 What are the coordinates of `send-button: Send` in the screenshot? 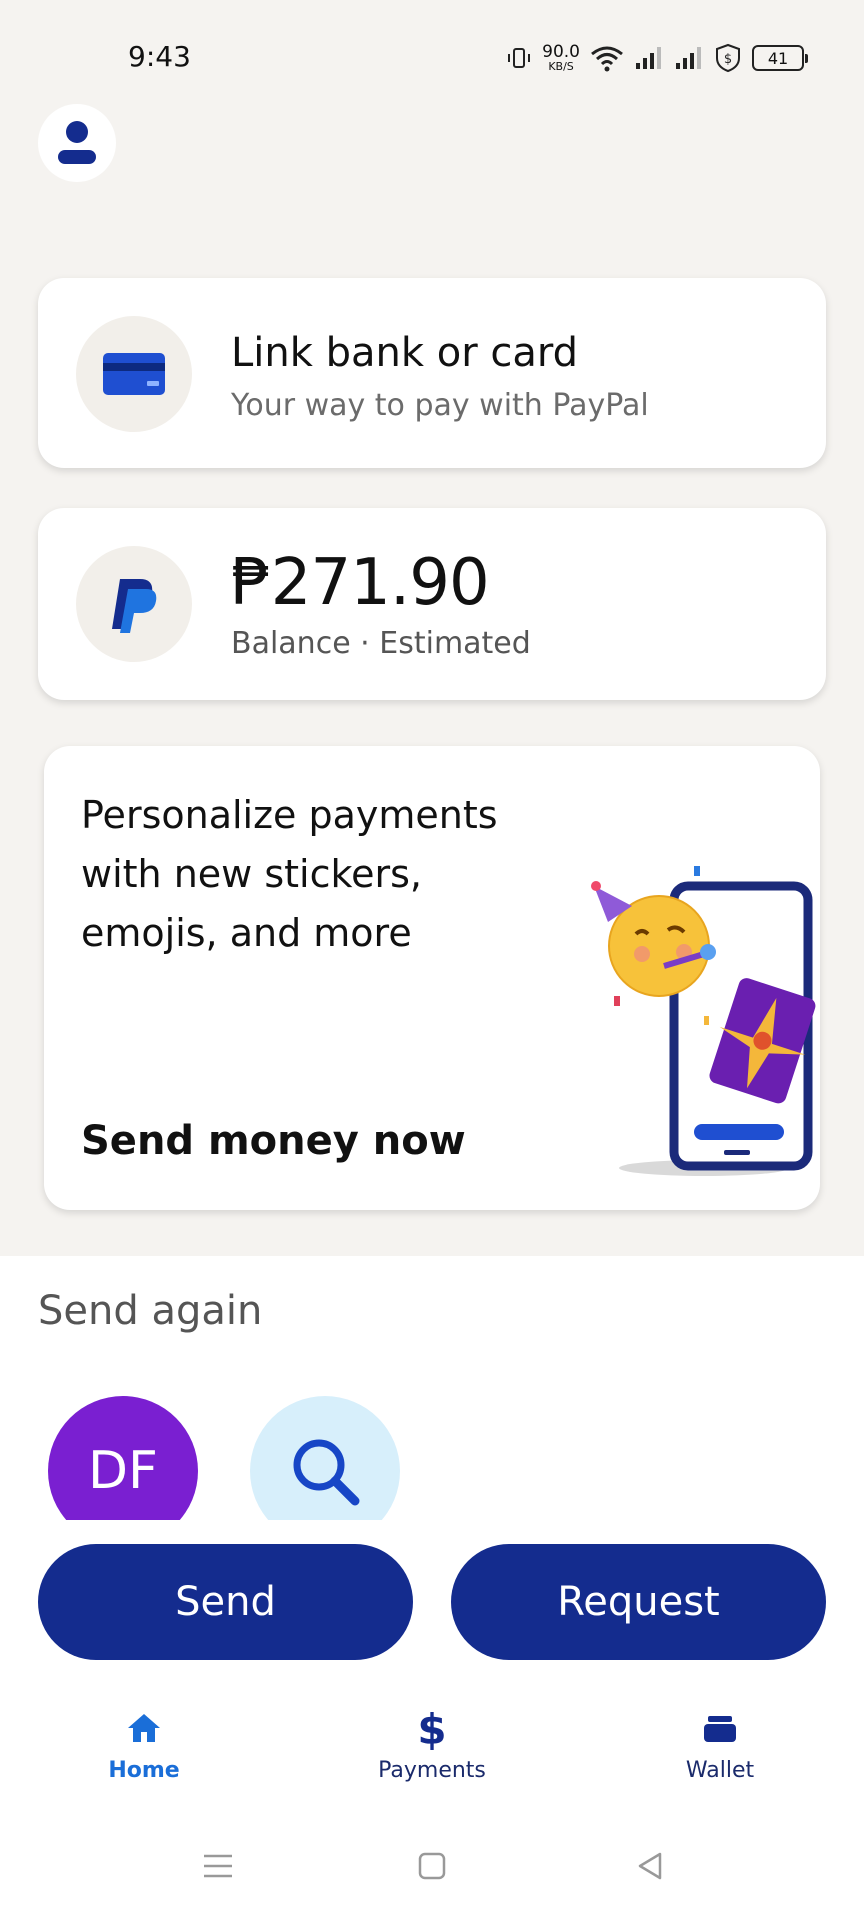 It's located at (225, 1602).